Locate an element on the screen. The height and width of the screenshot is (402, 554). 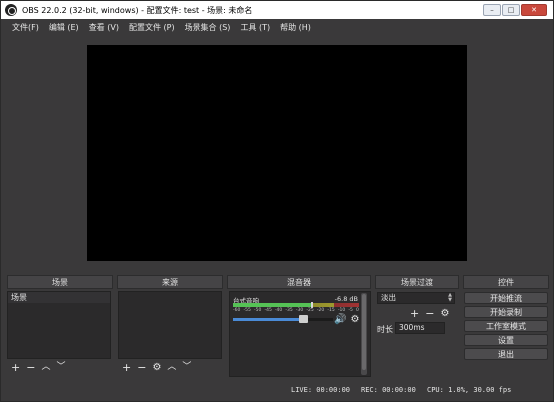
volume-meter is located at coordinates (296, 305).